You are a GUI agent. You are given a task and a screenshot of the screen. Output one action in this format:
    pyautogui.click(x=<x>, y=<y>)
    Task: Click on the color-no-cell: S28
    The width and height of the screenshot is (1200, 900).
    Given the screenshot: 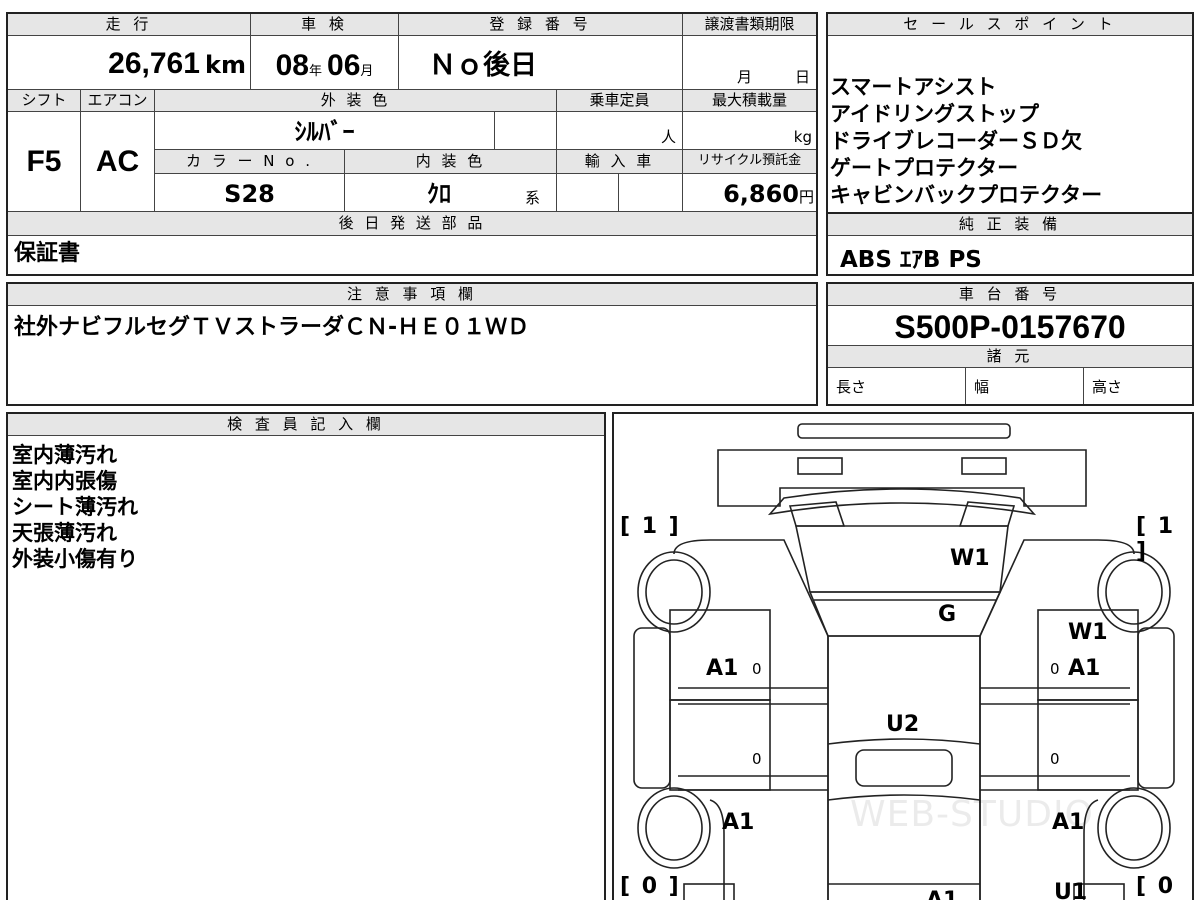 What is the action you would take?
    pyautogui.click(x=249, y=193)
    